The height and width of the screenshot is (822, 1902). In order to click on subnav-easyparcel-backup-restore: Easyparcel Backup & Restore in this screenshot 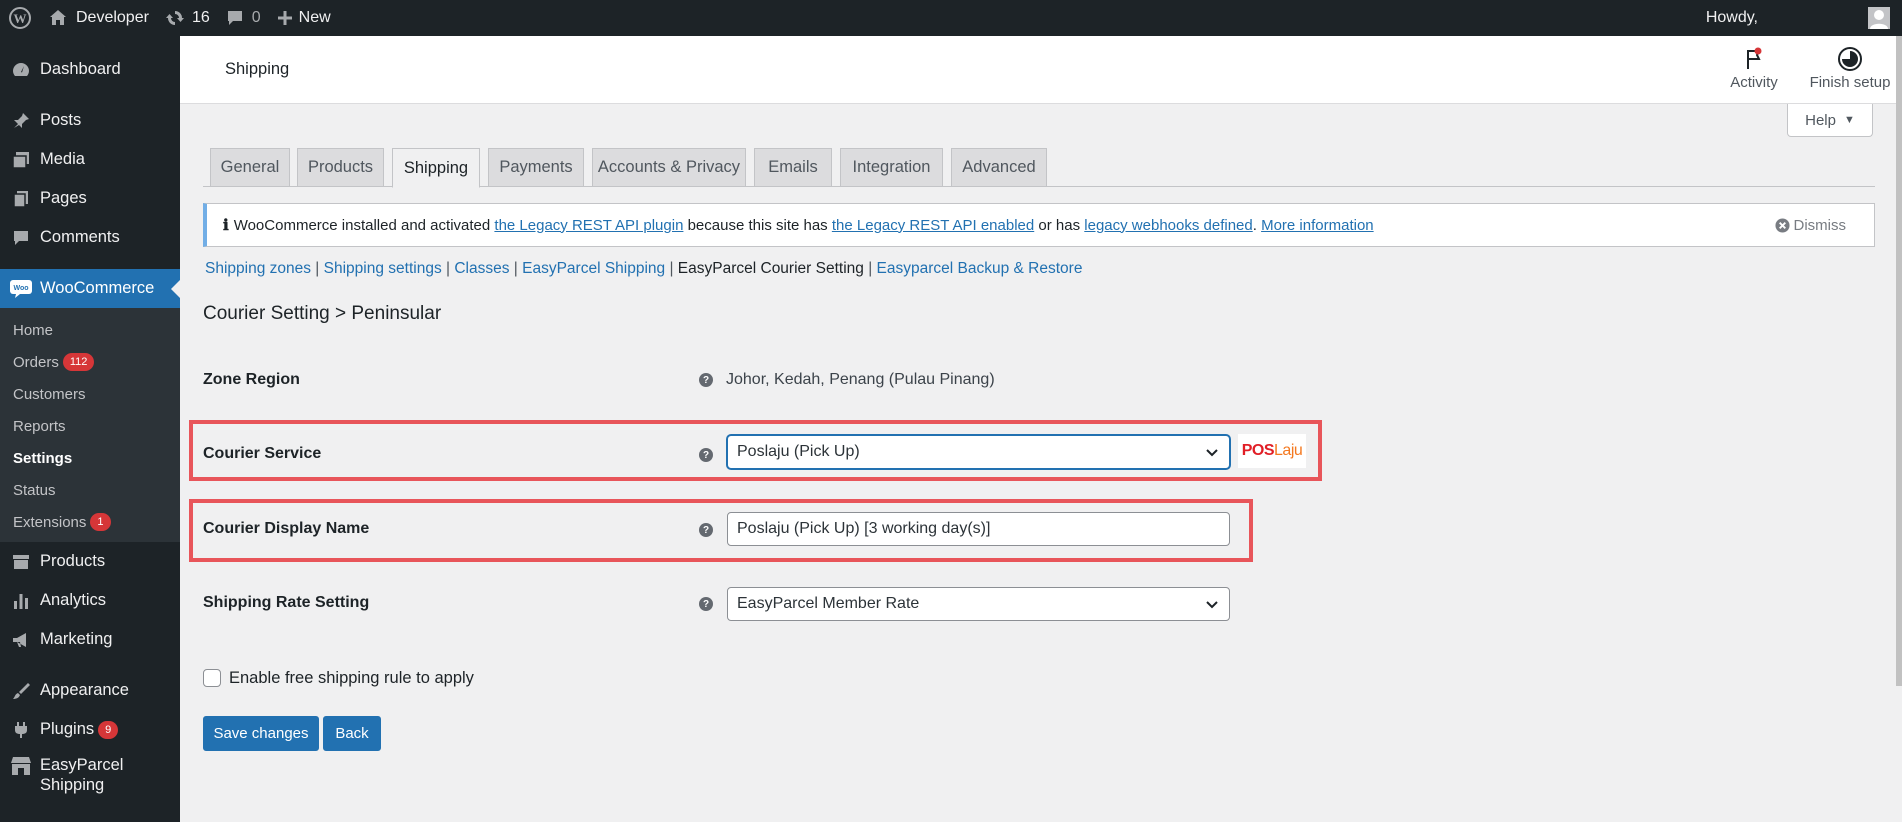, I will do `click(980, 268)`.